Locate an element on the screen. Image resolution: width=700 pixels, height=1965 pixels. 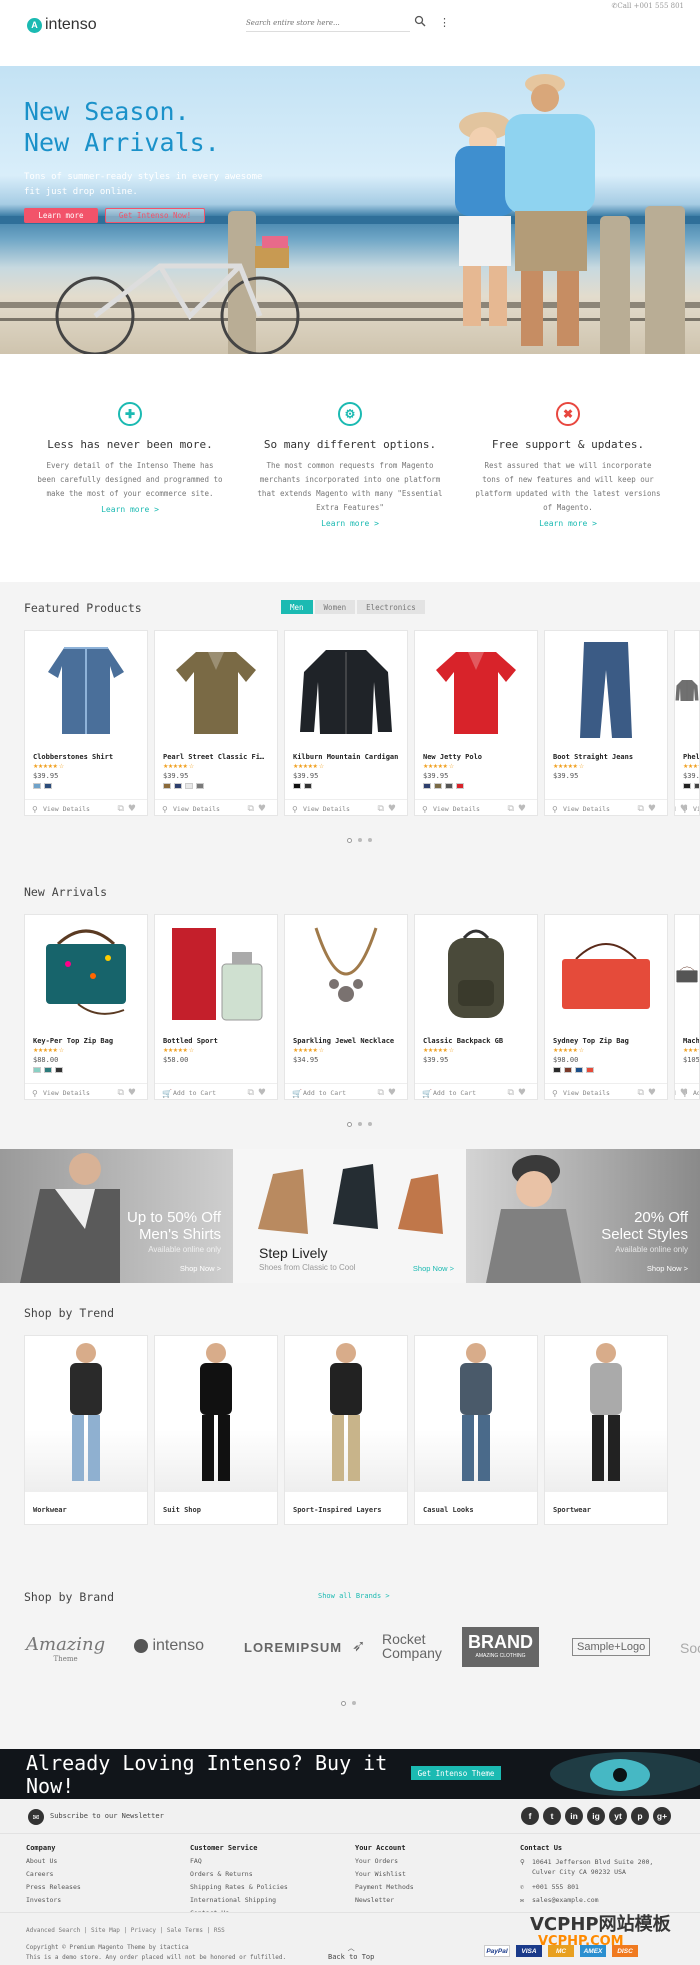
trend-label: Casual Looks is located at coordinates (448, 1510).